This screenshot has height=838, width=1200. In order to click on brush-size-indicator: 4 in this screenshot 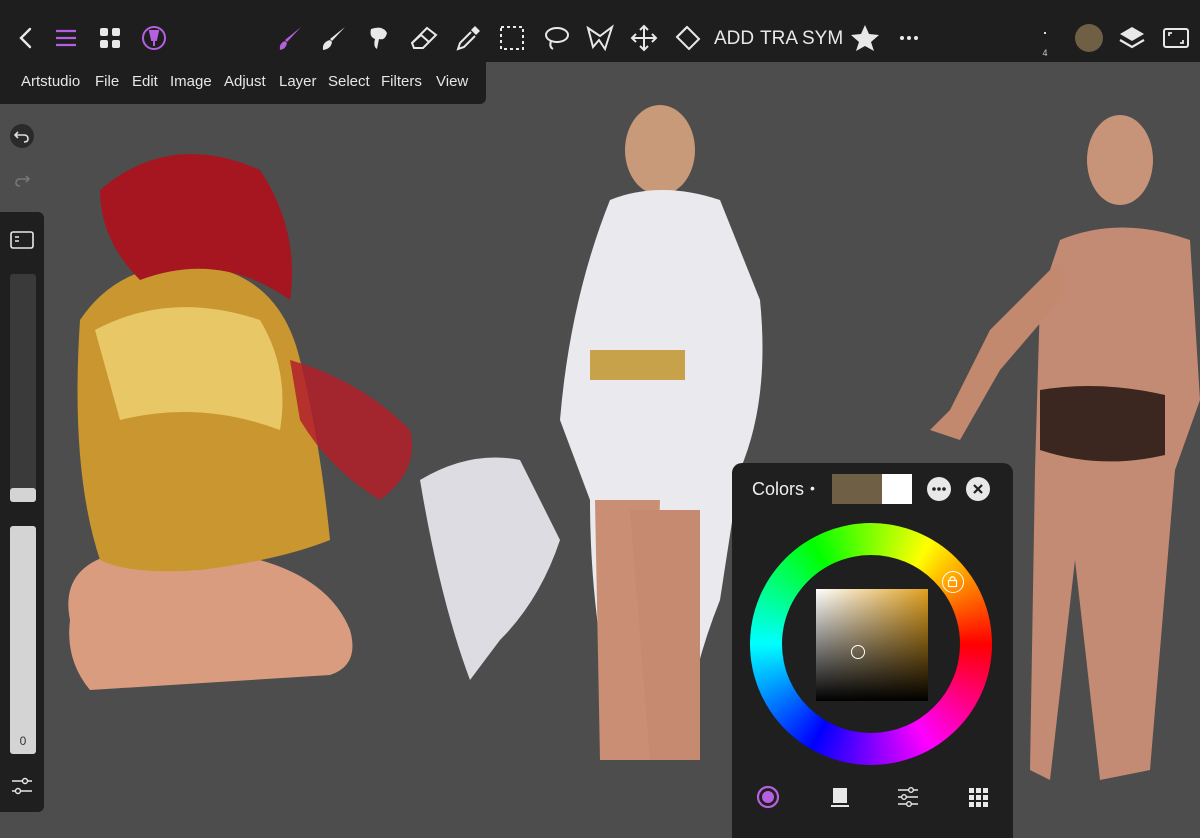, I will do `click(1045, 44)`.